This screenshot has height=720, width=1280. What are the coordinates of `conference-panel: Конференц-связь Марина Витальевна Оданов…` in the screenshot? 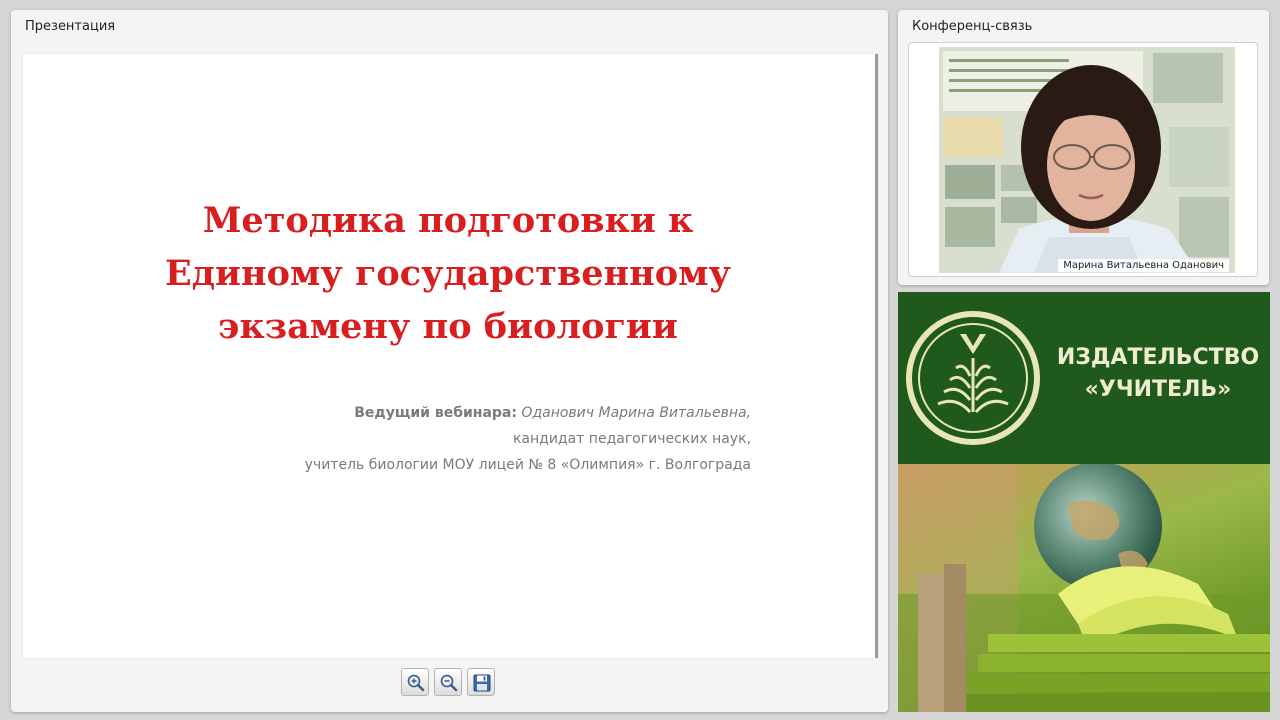 It's located at (1083, 147).